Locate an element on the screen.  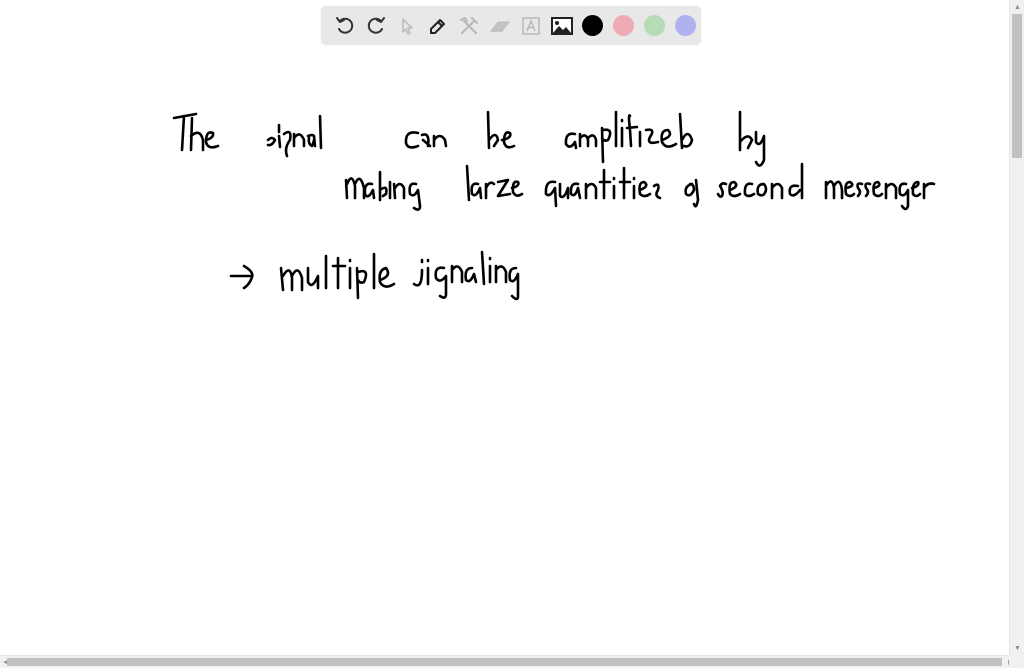
cursor-icon is located at coordinates (407, 26).